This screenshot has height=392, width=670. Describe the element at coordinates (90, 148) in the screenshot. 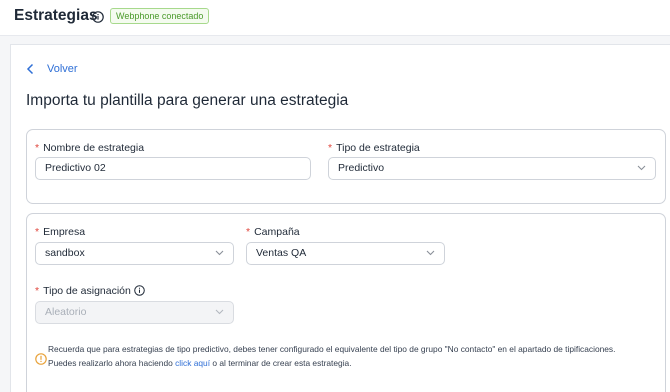

I see `strategy-name-label: * Nombre de estrategia` at that location.